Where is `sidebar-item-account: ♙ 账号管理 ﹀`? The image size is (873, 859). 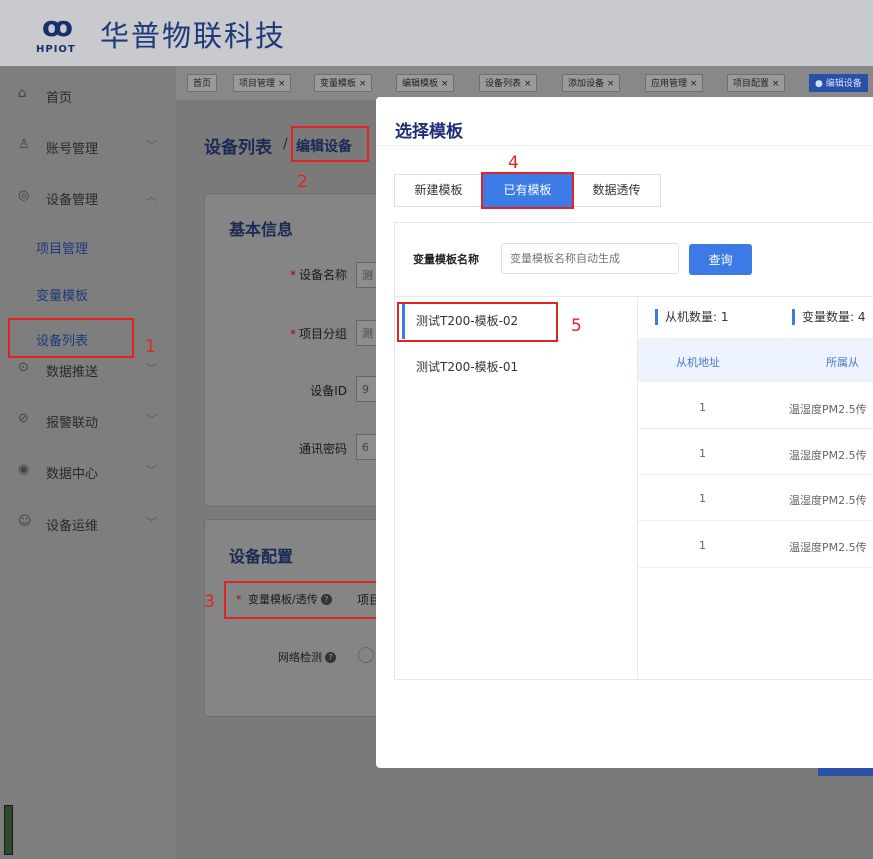 sidebar-item-account: ♙ 账号管理 ﹀ is located at coordinates (88, 147).